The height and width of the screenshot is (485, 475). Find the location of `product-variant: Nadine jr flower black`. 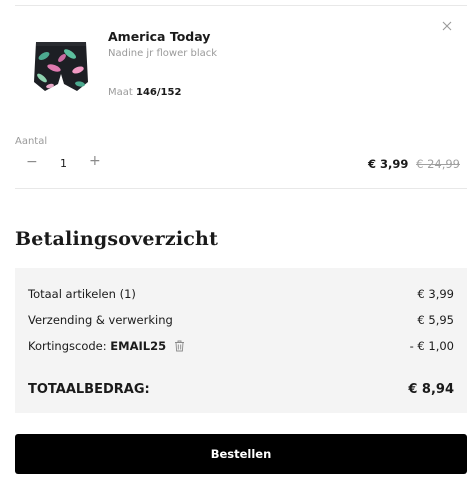

product-variant: Nadine jr flower black is located at coordinates (163, 53).